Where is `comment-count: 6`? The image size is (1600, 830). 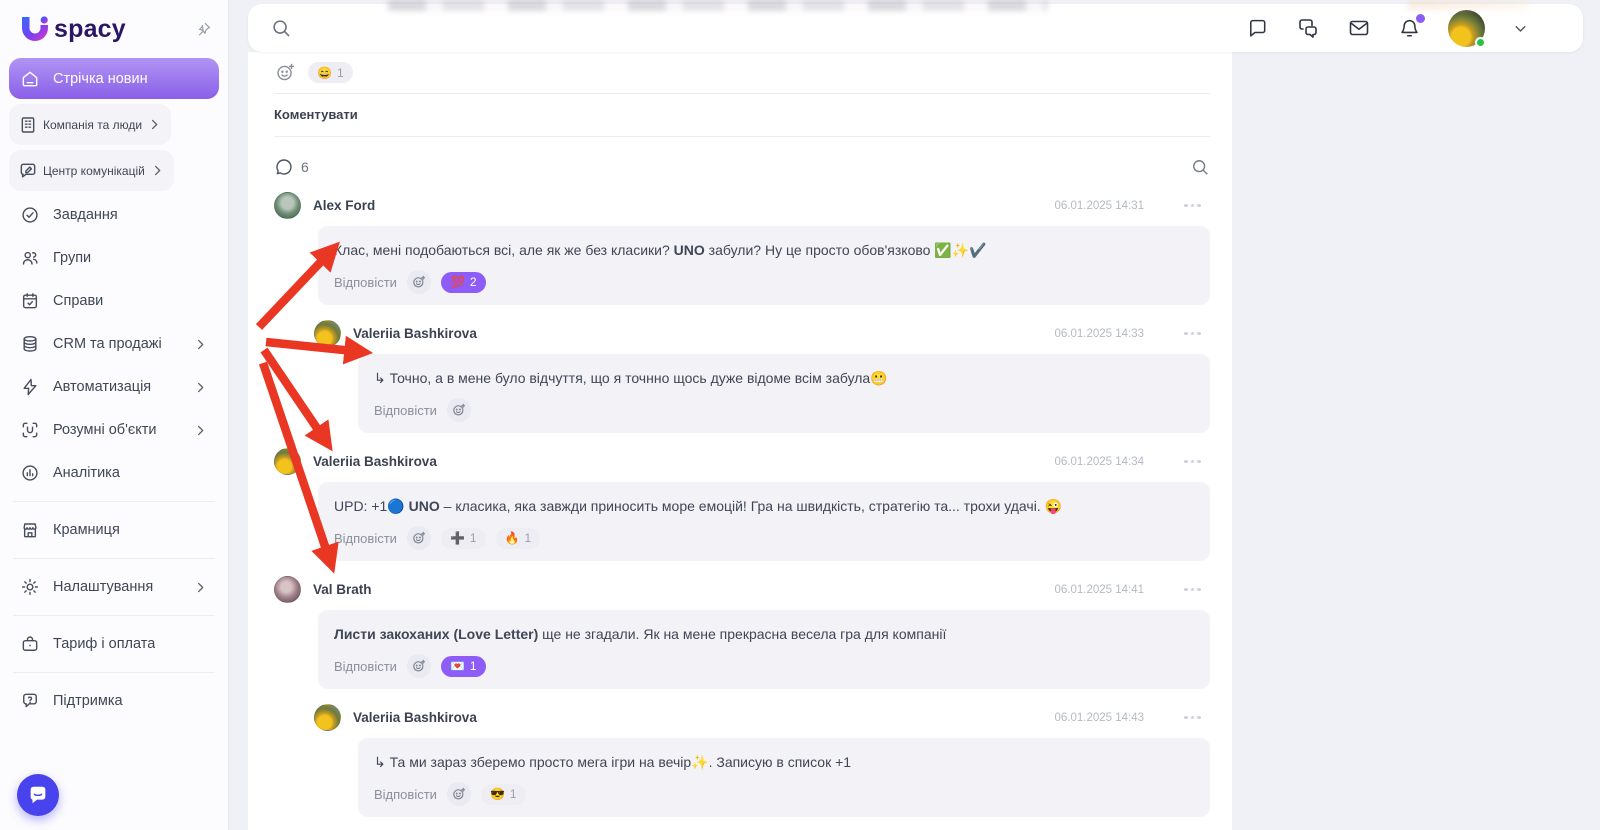 comment-count: 6 is located at coordinates (305, 167).